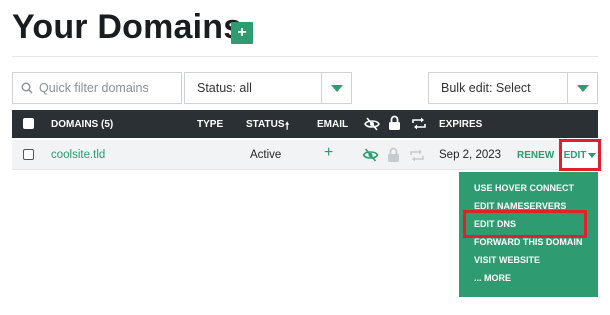 Image resolution: width=610 pixels, height=315 pixels. I want to click on search-icon, so click(27, 88).